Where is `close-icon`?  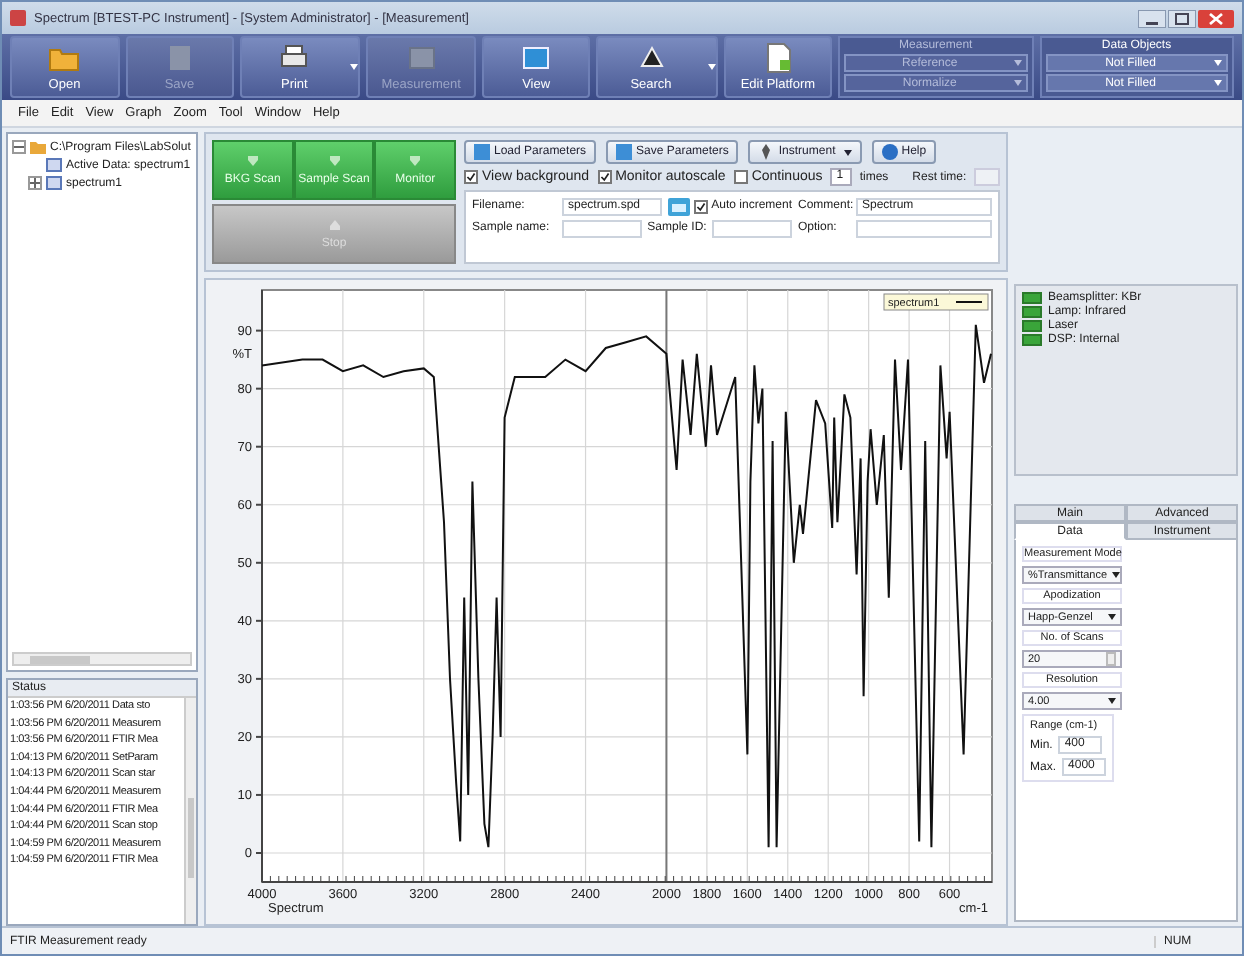 close-icon is located at coordinates (1216, 18).